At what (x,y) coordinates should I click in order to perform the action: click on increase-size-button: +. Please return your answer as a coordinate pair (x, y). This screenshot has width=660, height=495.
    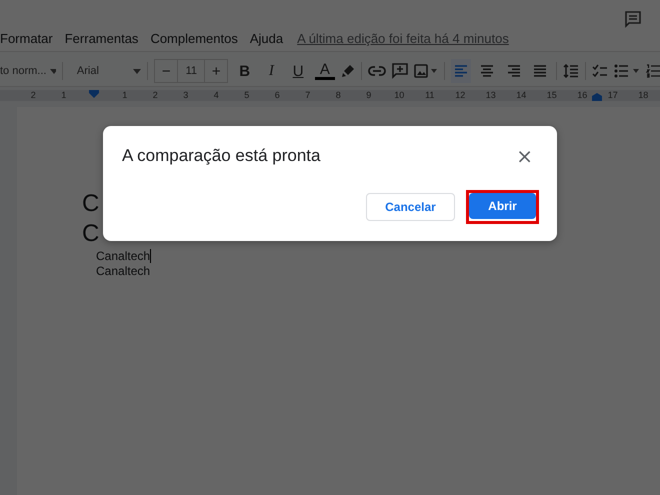
    Looking at the image, I should click on (216, 71).